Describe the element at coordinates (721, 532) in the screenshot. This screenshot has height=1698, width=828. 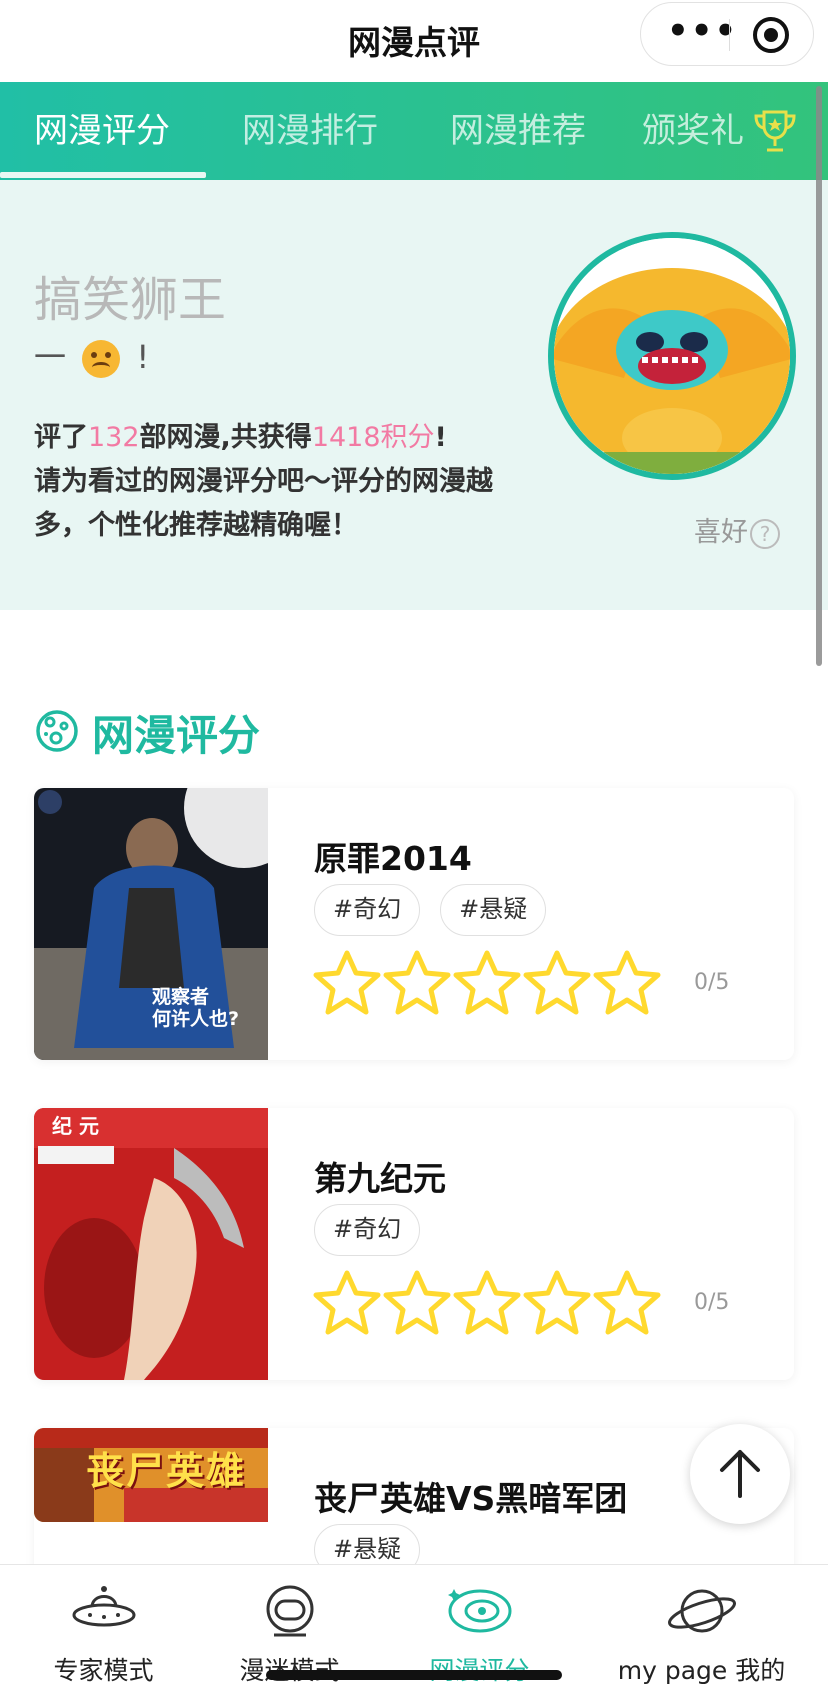
I see `preference-label: 喜好` at that location.